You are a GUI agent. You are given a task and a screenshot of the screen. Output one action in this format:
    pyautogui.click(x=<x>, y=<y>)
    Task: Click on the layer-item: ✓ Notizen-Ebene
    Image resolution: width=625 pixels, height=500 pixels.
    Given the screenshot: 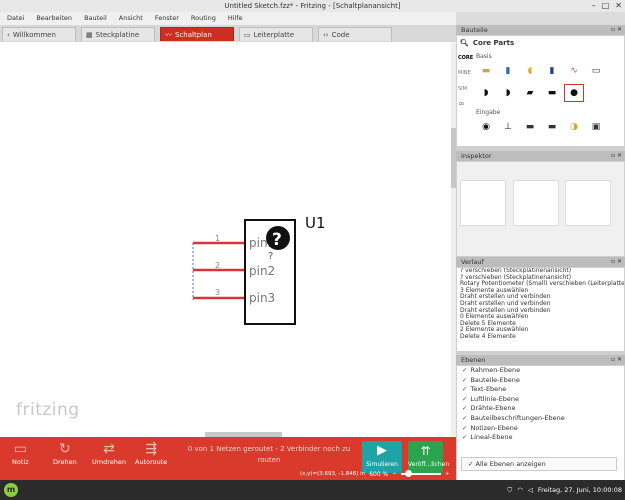 What is the action you would take?
    pyautogui.click(x=540, y=429)
    